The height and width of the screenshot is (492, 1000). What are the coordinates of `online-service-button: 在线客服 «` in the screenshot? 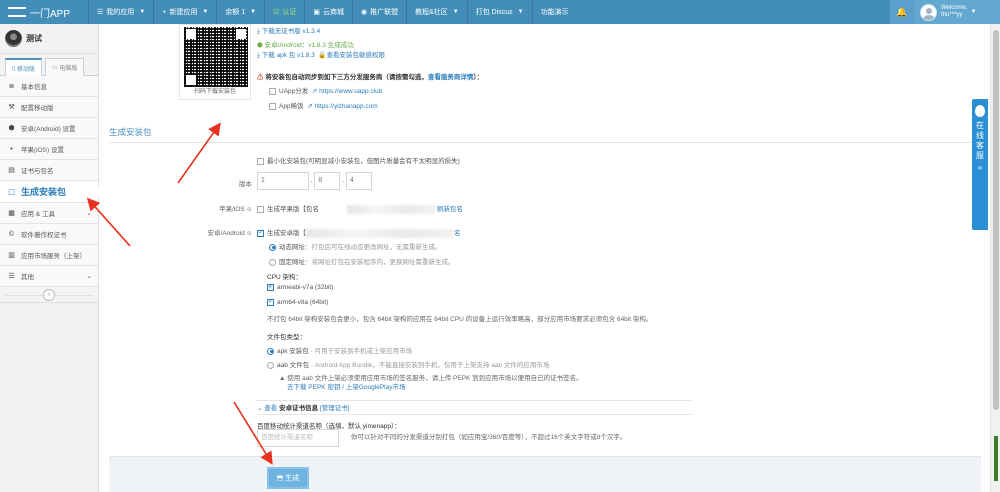 It's located at (980, 164).